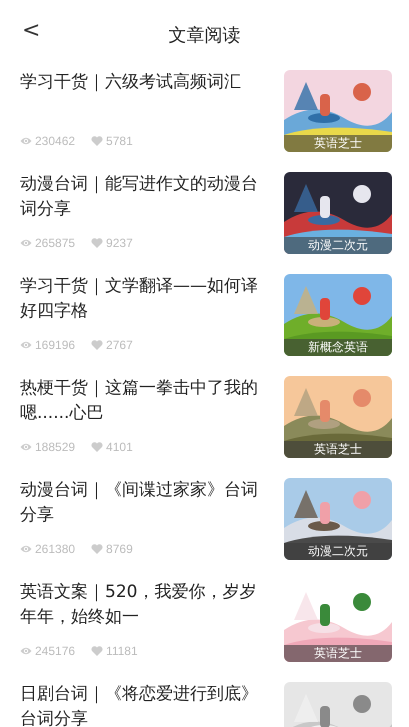  Describe the element at coordinates (140, 506) in the screenshot. I see `article-title: 动漫台词｜《间谍过家家》台词分享` at that location.